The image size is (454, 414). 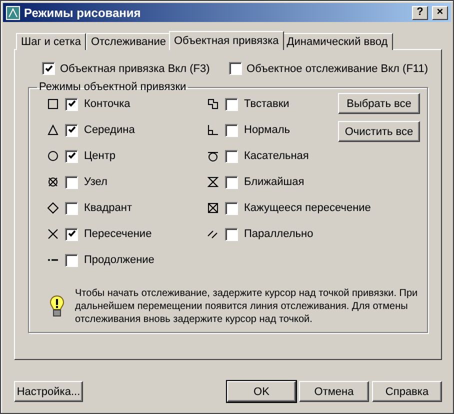 What do you see at coordinates (51, 41) in the screenshot?
I see `tab: Шаг и сетка` at bounding box center [51, 41].